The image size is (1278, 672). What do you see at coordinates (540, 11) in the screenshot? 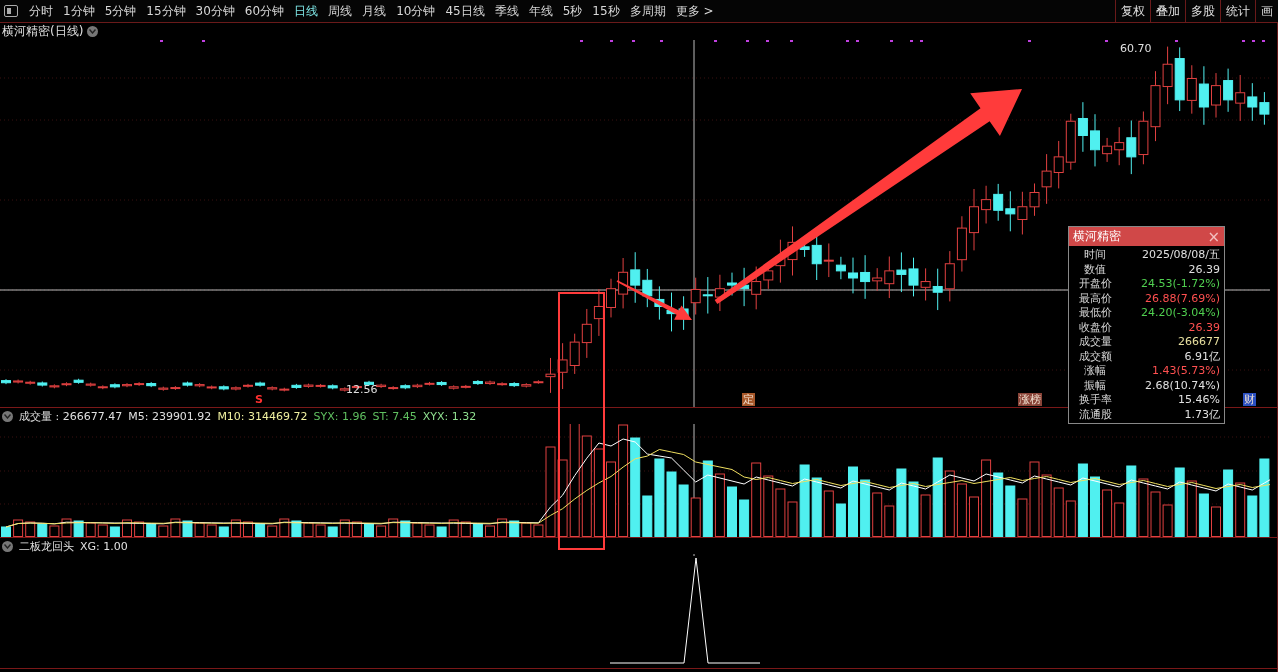
I see `period-tab: 年线` at bounding box center [540, 11].